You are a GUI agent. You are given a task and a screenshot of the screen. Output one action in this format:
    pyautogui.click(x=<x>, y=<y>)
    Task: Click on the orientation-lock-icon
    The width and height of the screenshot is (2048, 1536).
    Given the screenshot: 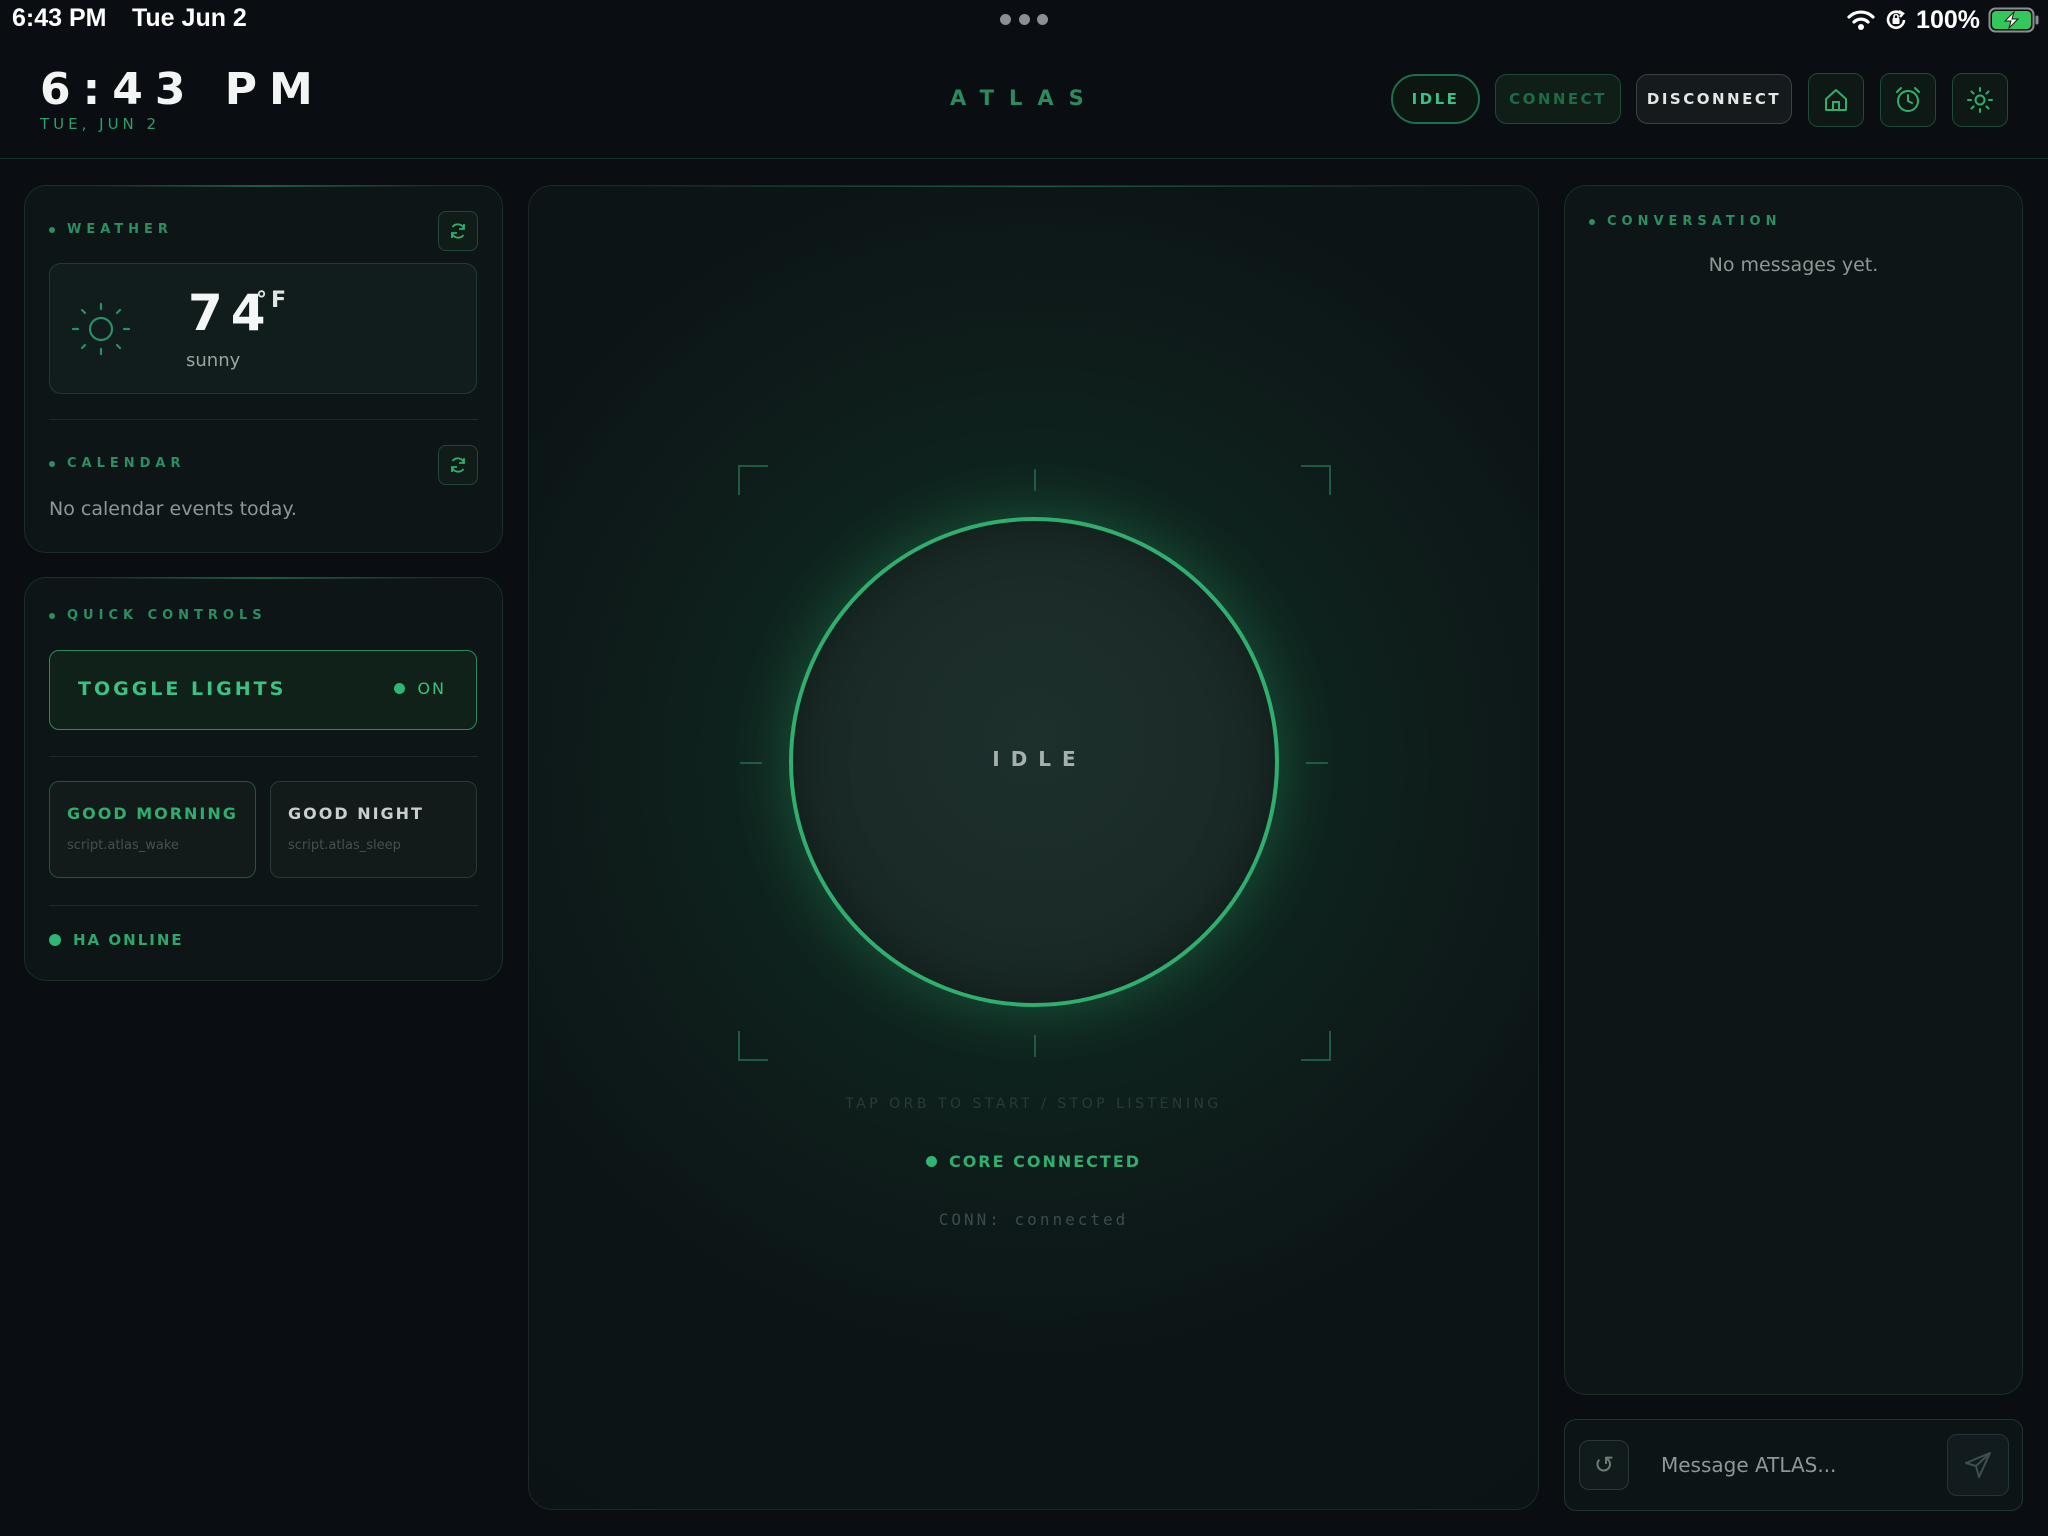 What is the action you would take?
    pyautogui.click(x=1896, y=19)
    